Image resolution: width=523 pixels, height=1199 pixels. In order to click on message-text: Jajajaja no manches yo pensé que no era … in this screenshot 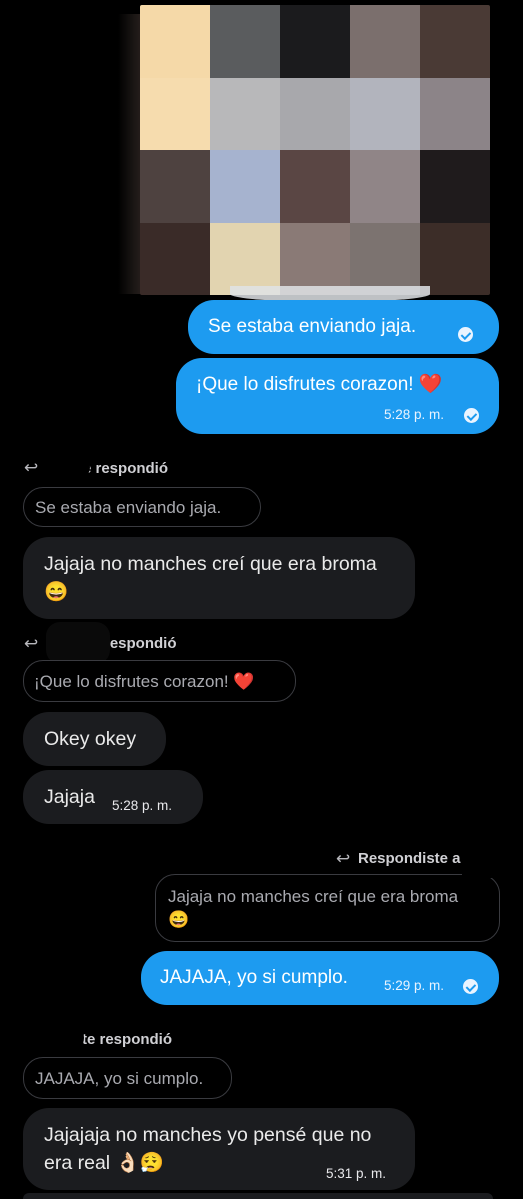, I will do `click(208, 1149)`.